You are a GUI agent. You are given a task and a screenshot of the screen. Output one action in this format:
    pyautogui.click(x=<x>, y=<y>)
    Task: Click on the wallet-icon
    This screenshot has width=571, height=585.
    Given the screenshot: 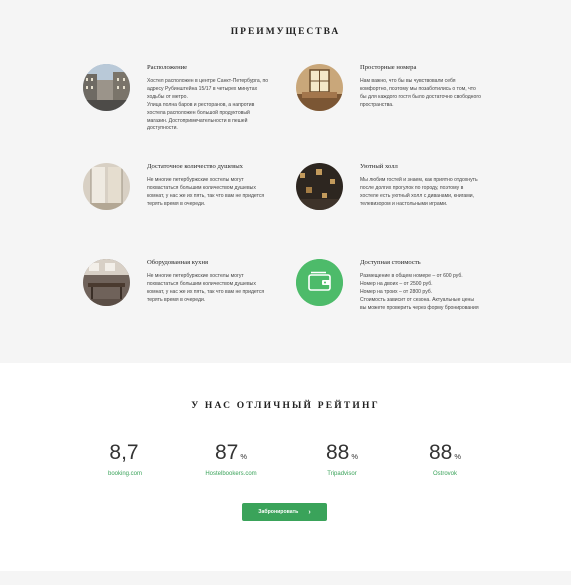 What is the action you would take?
    pyautogui.click(x=319, y=282)
    